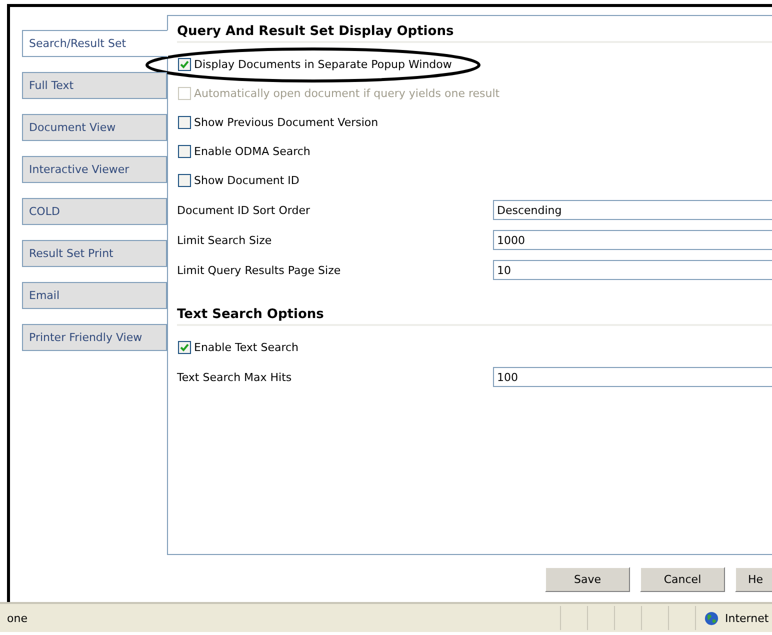 This screenshot has width=772, height=635. I want to click on input-field: 10, so click(632, 270).